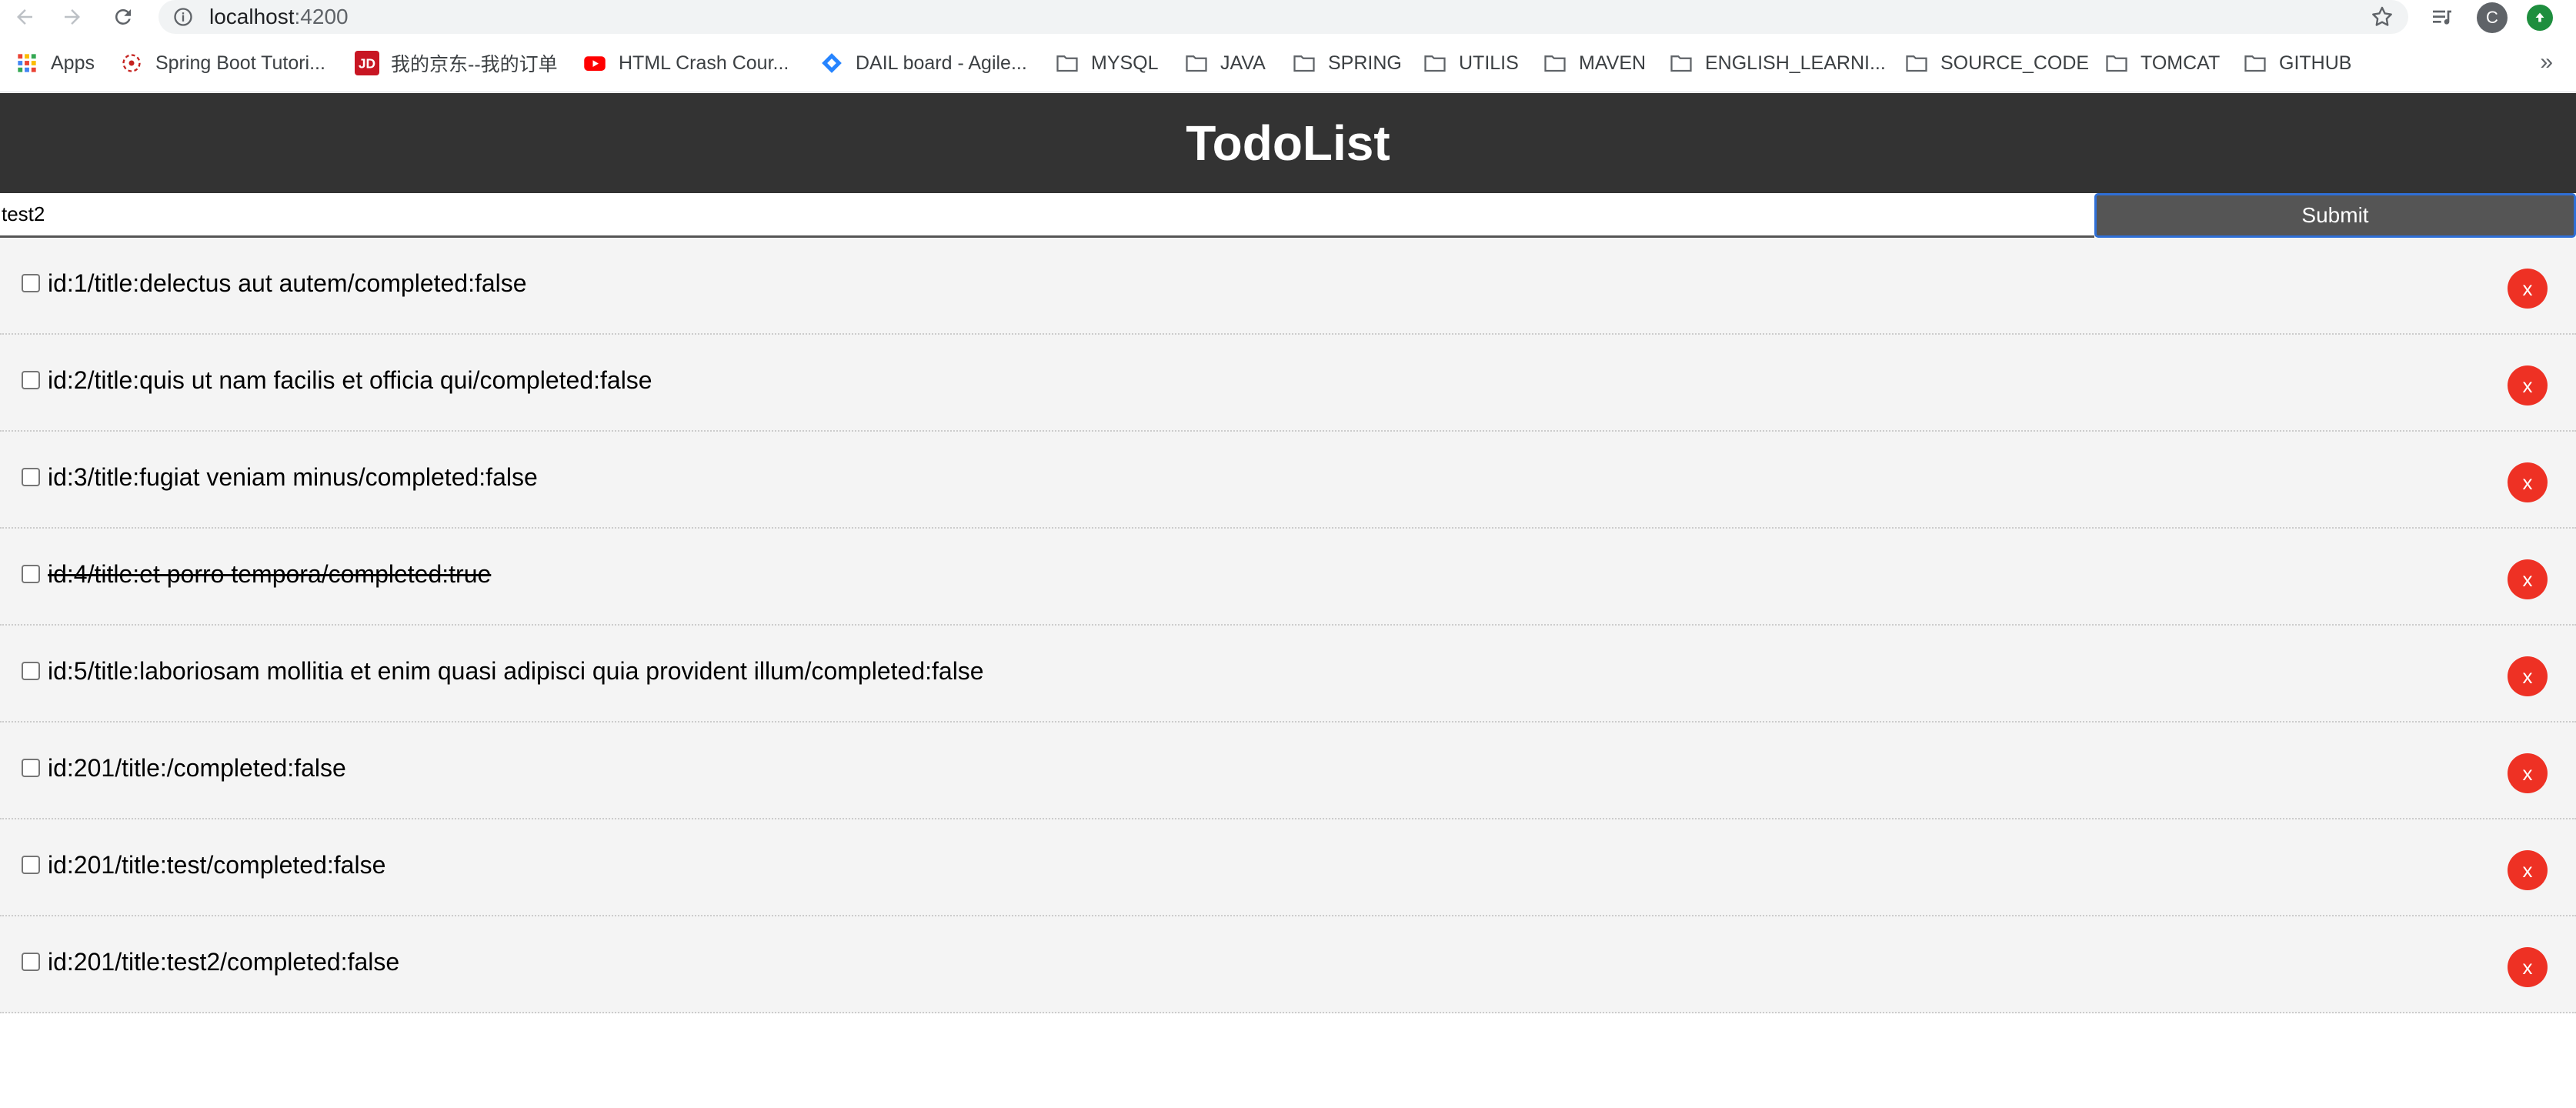 The width and height of the screenshot is (2576, 1108). I want to click on bookmark-folder-mysql: MYSQL, so click(1106, 63).